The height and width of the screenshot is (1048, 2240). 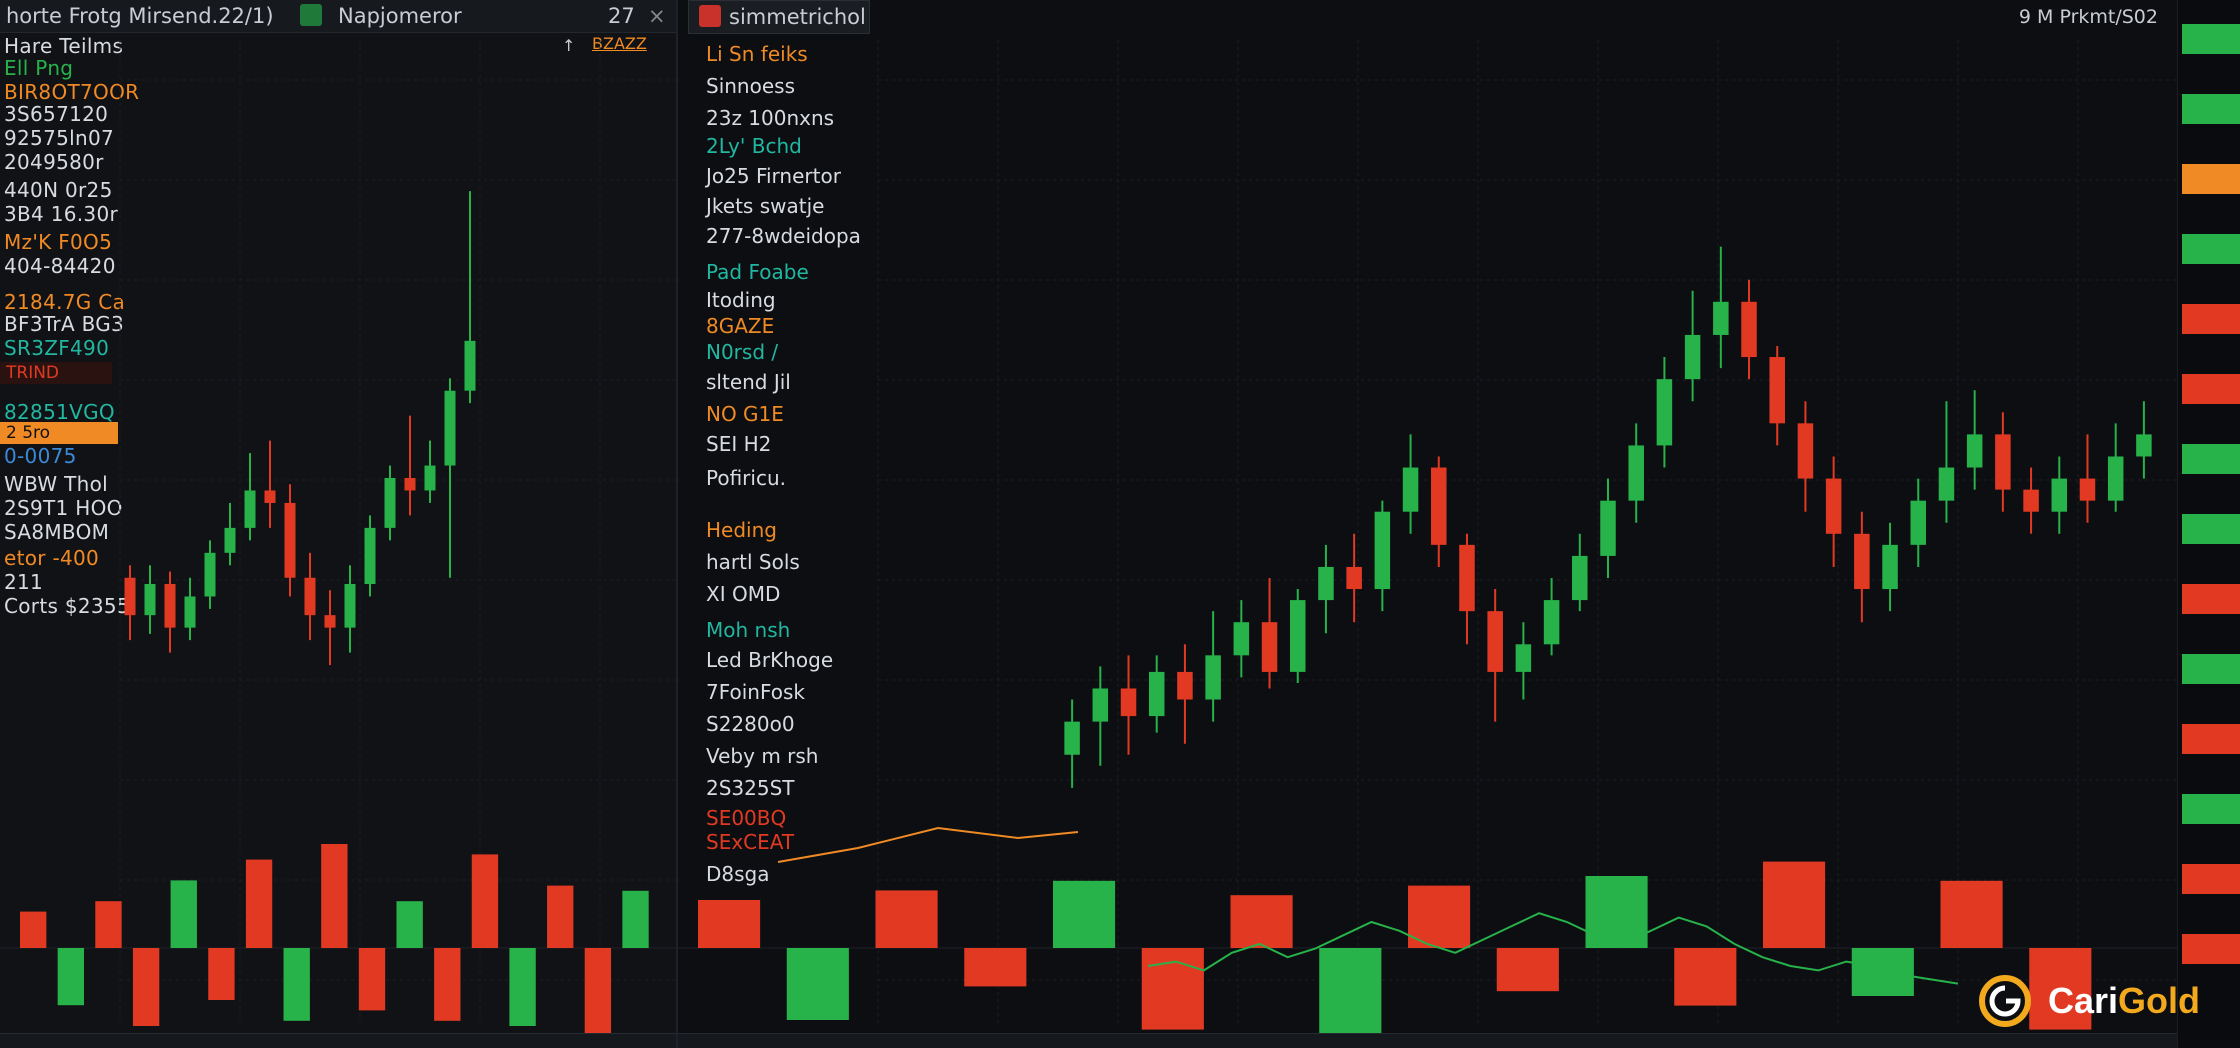 I want to click on left-badge-1: 2 5ro, so click(x=59, y=433).